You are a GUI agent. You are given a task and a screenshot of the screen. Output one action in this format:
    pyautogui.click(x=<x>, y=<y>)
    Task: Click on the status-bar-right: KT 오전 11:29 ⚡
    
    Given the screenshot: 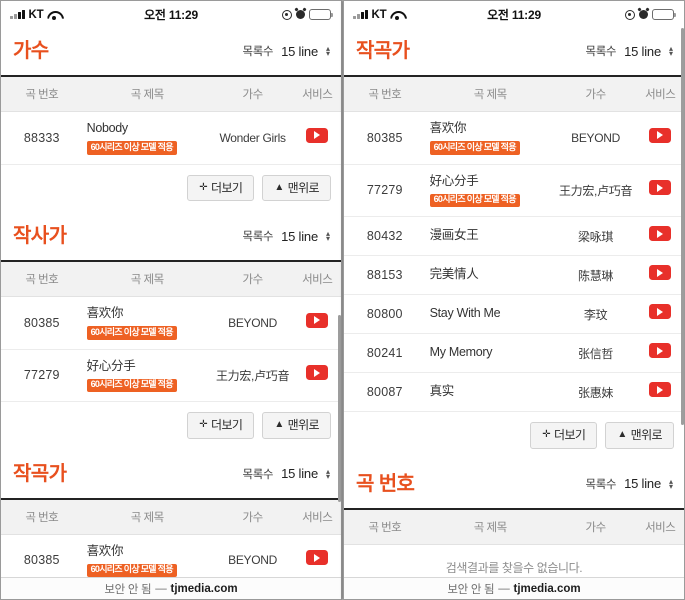 What is the action you would take?
    pyautogui.click(x=514, y=14)
    